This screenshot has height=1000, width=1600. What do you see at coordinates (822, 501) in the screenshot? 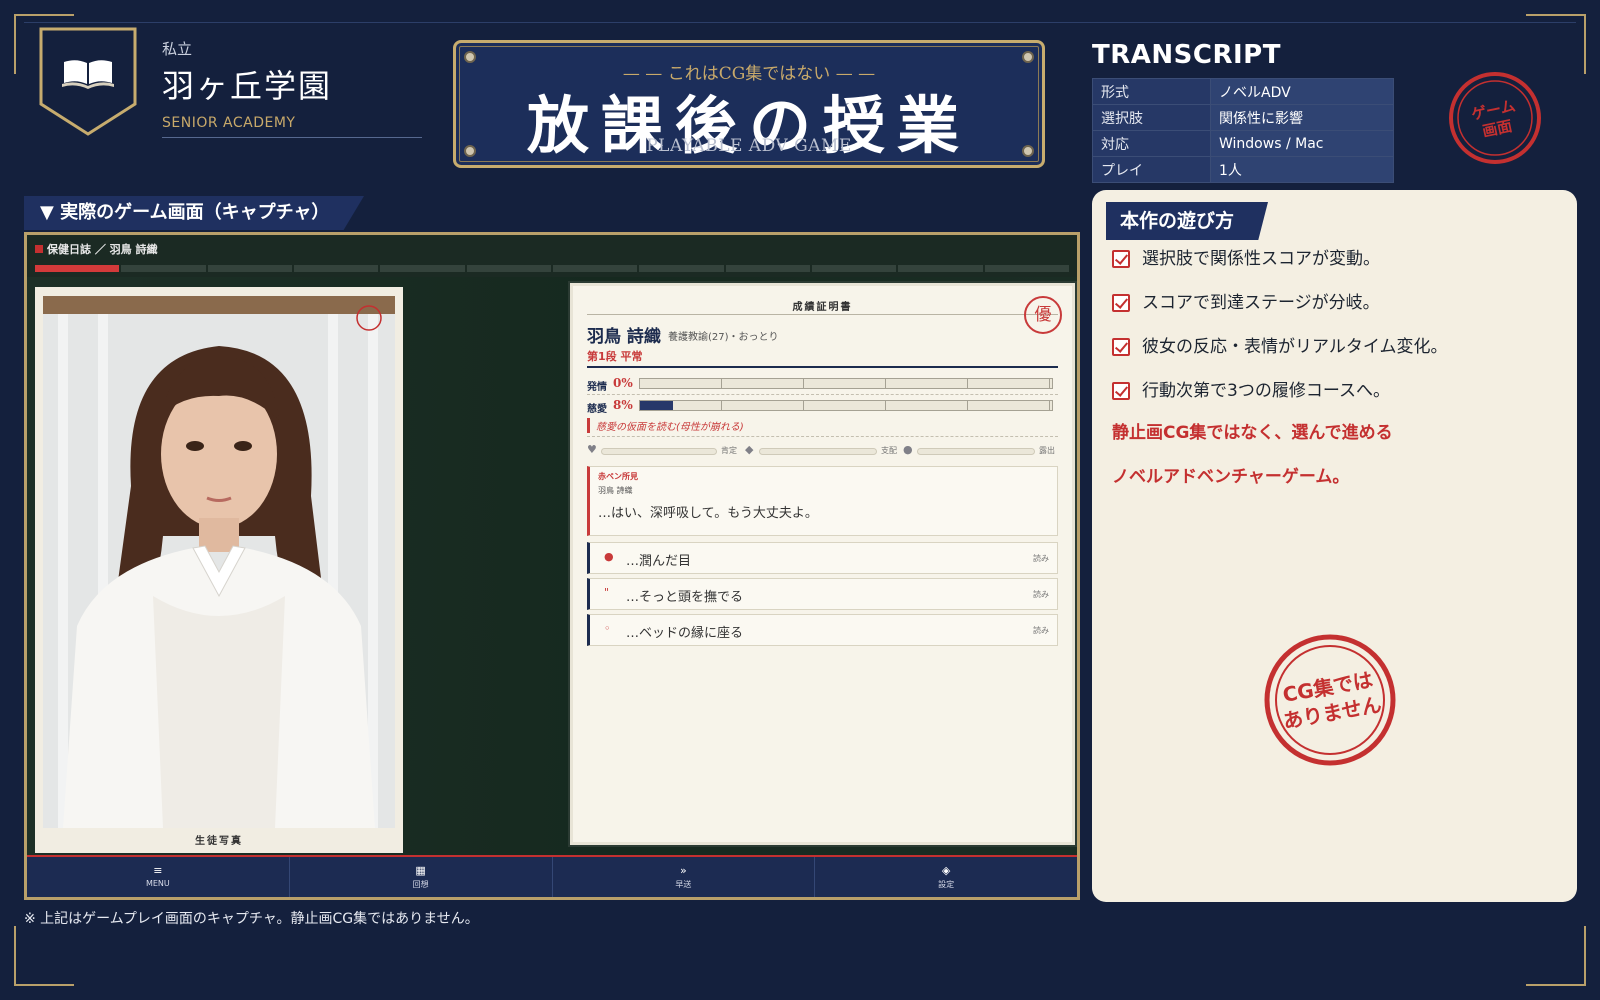
I see `dialogue-box: 赤ペン所見 羽鳥 詩織 …はい、深呼吸して。もう大丈夫よ。` at bounding box center [822, 501].